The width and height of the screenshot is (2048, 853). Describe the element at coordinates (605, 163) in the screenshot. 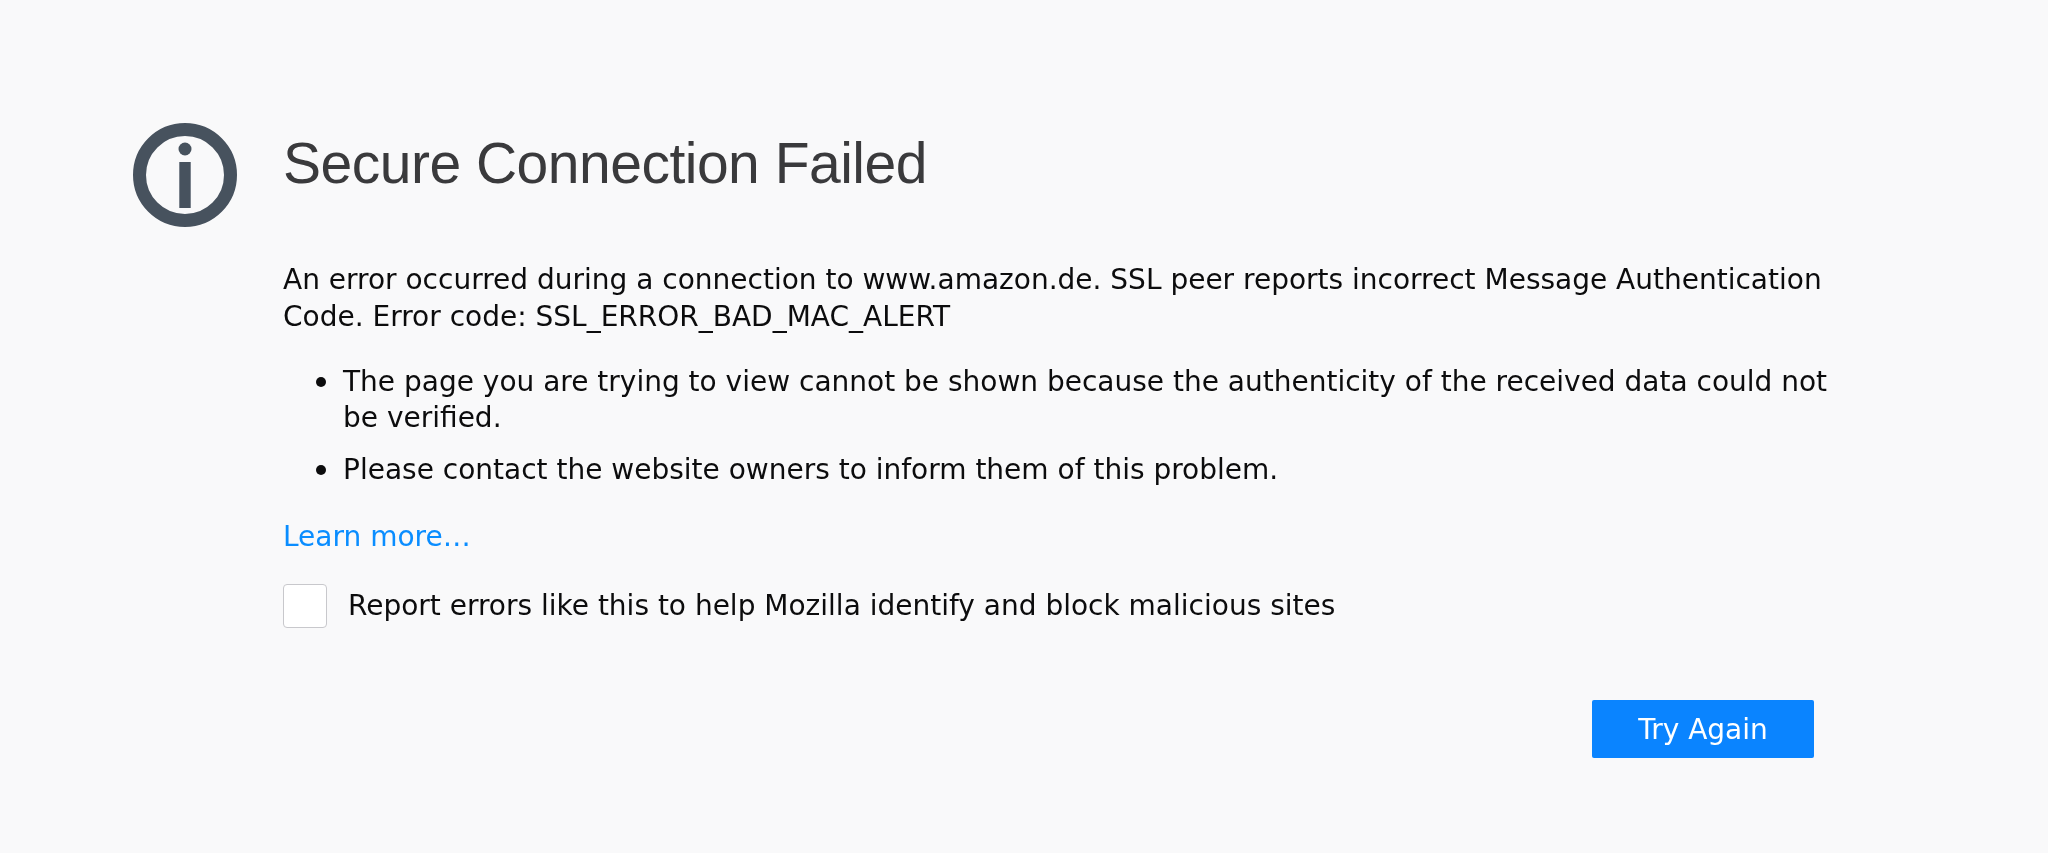

I see `page-title: Secure Connection Failed` at that location.